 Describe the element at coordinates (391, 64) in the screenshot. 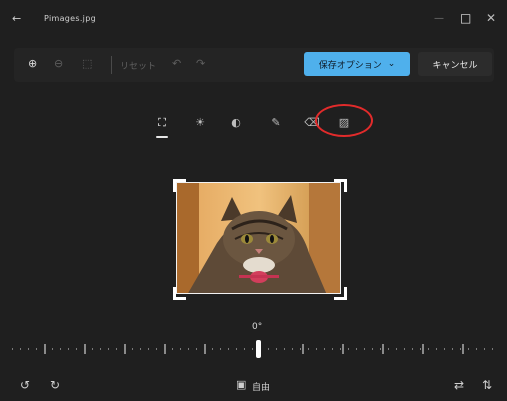

I see `chevron-down-icon: ⌄` at that location.